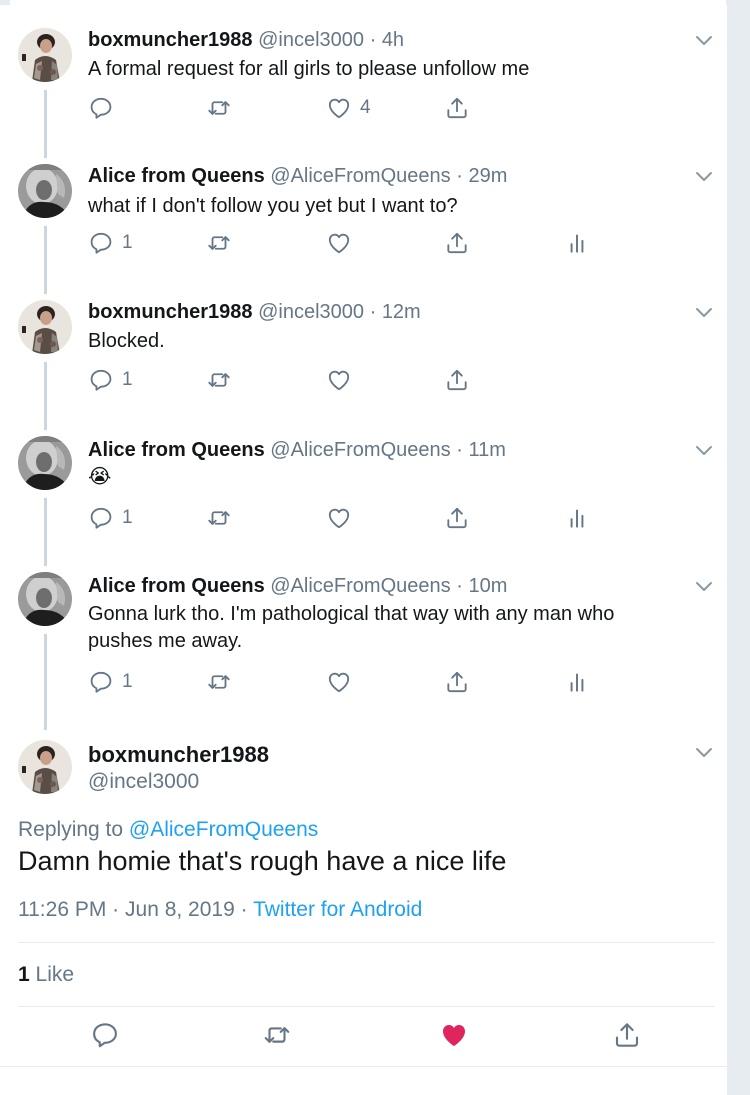 This screenshot has width=750, height=1095. I want to click on likes-label: Like, so click(55, 974).